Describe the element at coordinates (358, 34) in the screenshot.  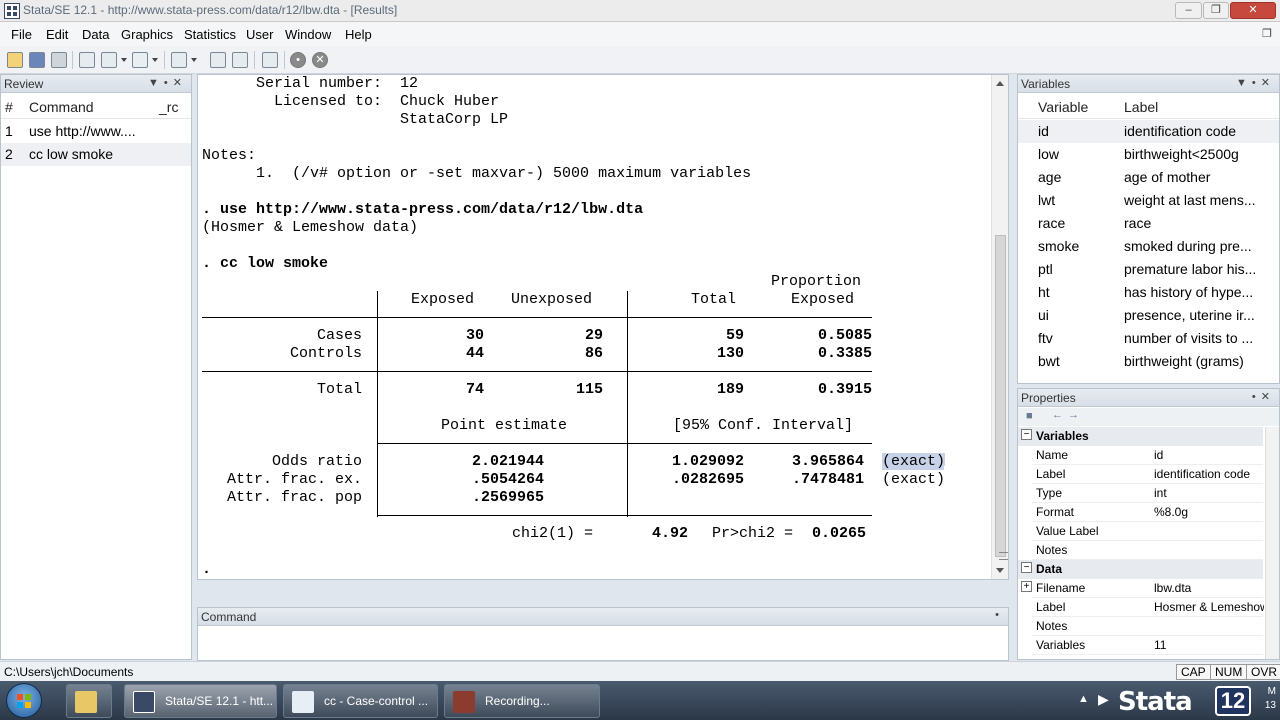
I see `menu-help: Help` at that location.